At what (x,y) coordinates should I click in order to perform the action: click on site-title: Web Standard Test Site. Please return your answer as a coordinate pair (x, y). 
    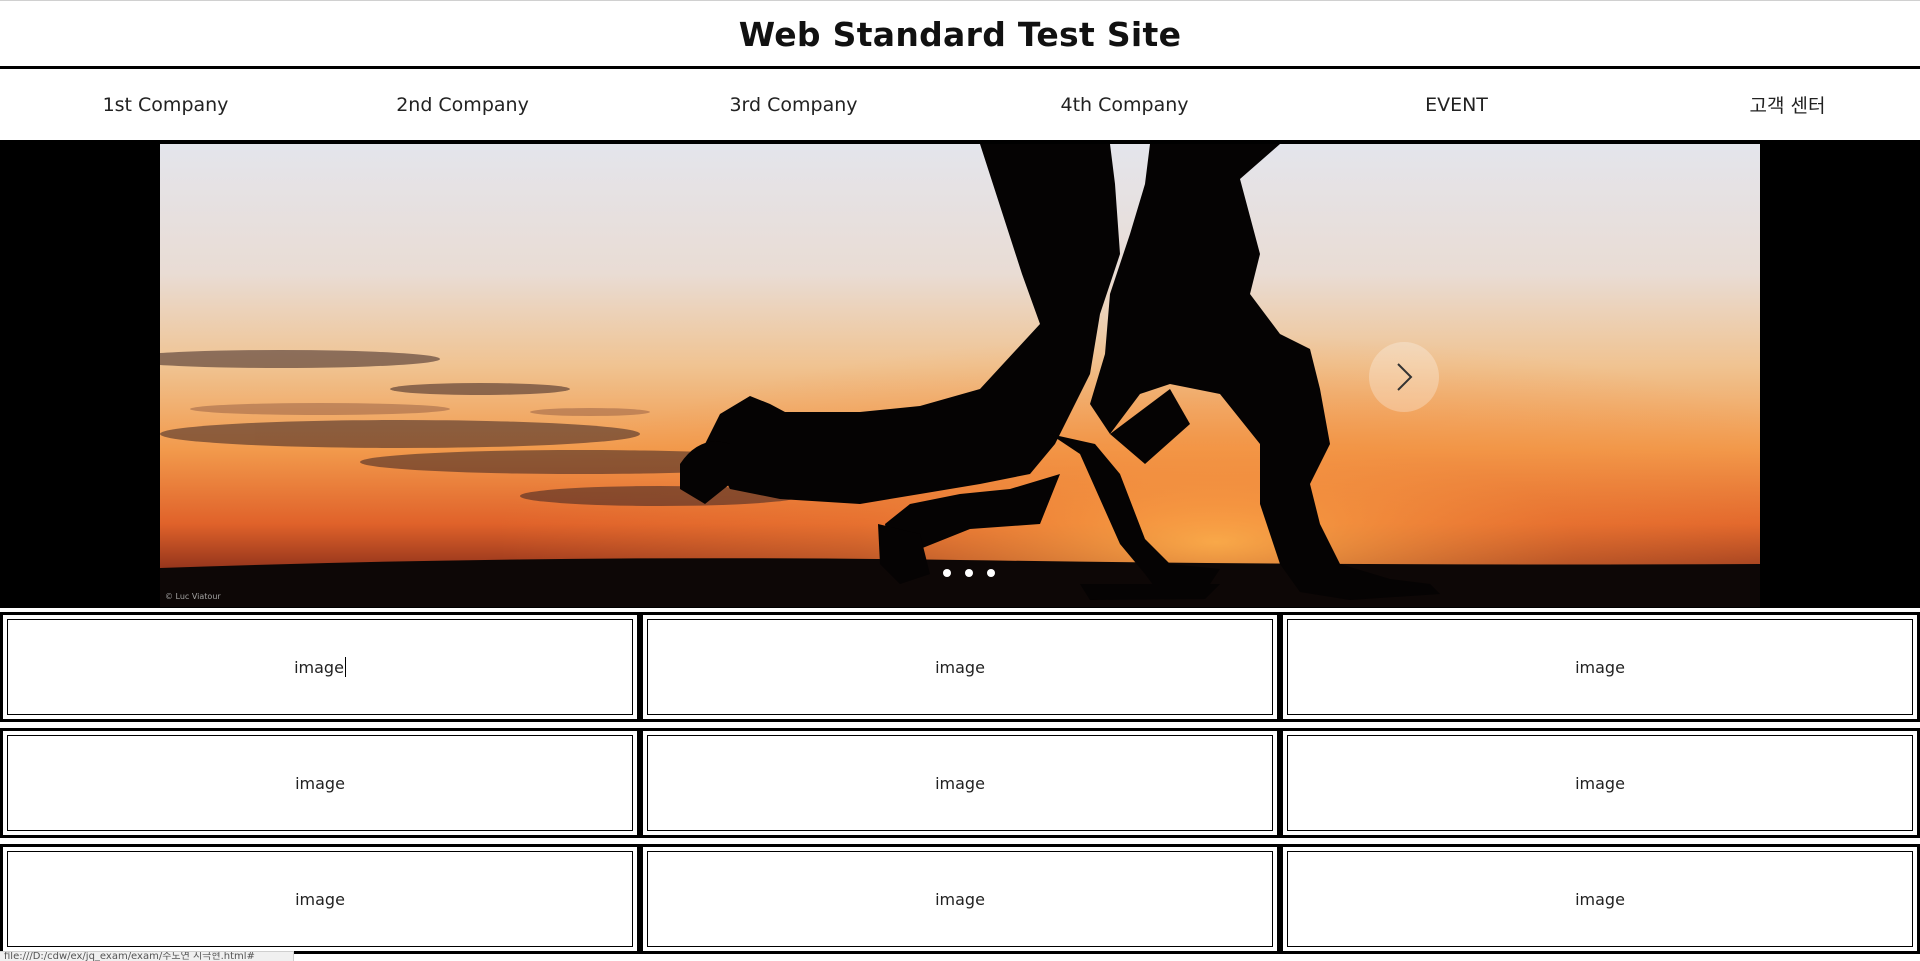
    Looking at the image, I should click on (960, 34).